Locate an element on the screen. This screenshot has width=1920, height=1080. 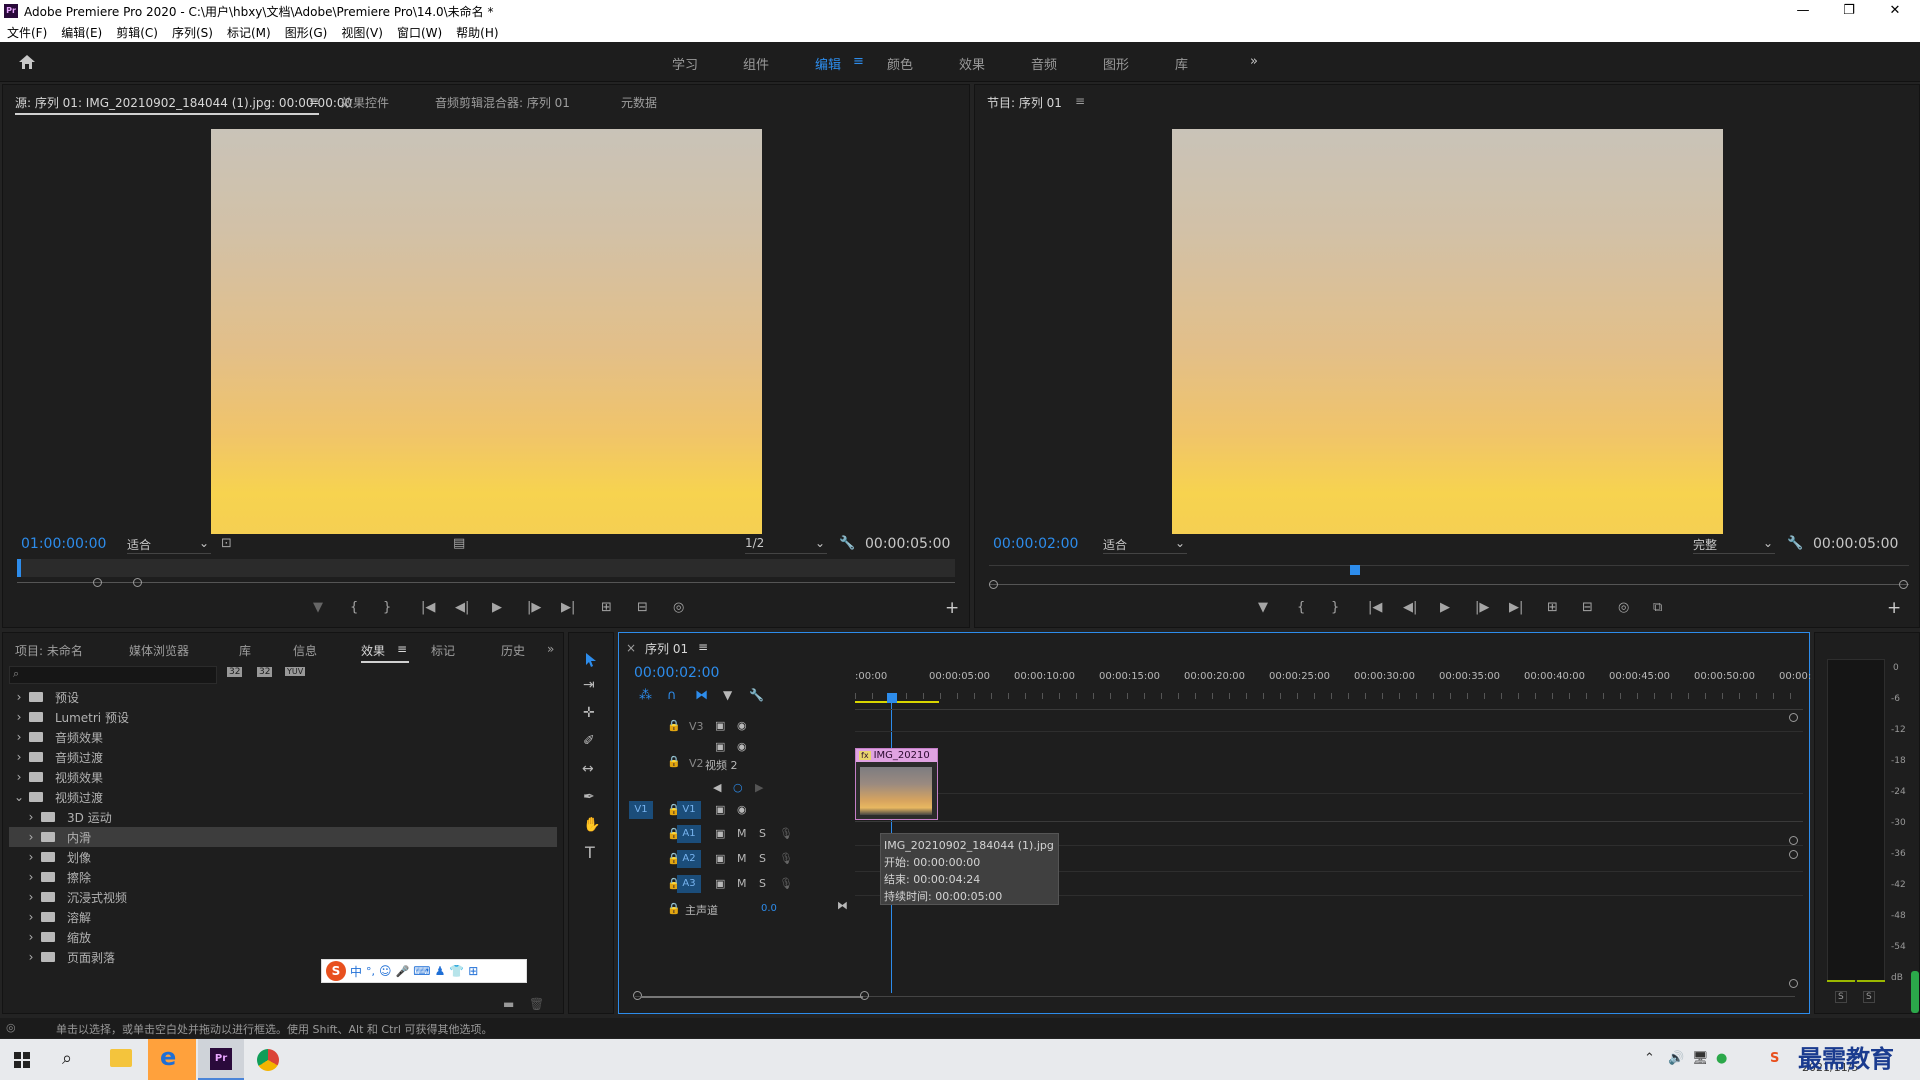
step-back-button: ◀| is located at coordinates (1410, 607).